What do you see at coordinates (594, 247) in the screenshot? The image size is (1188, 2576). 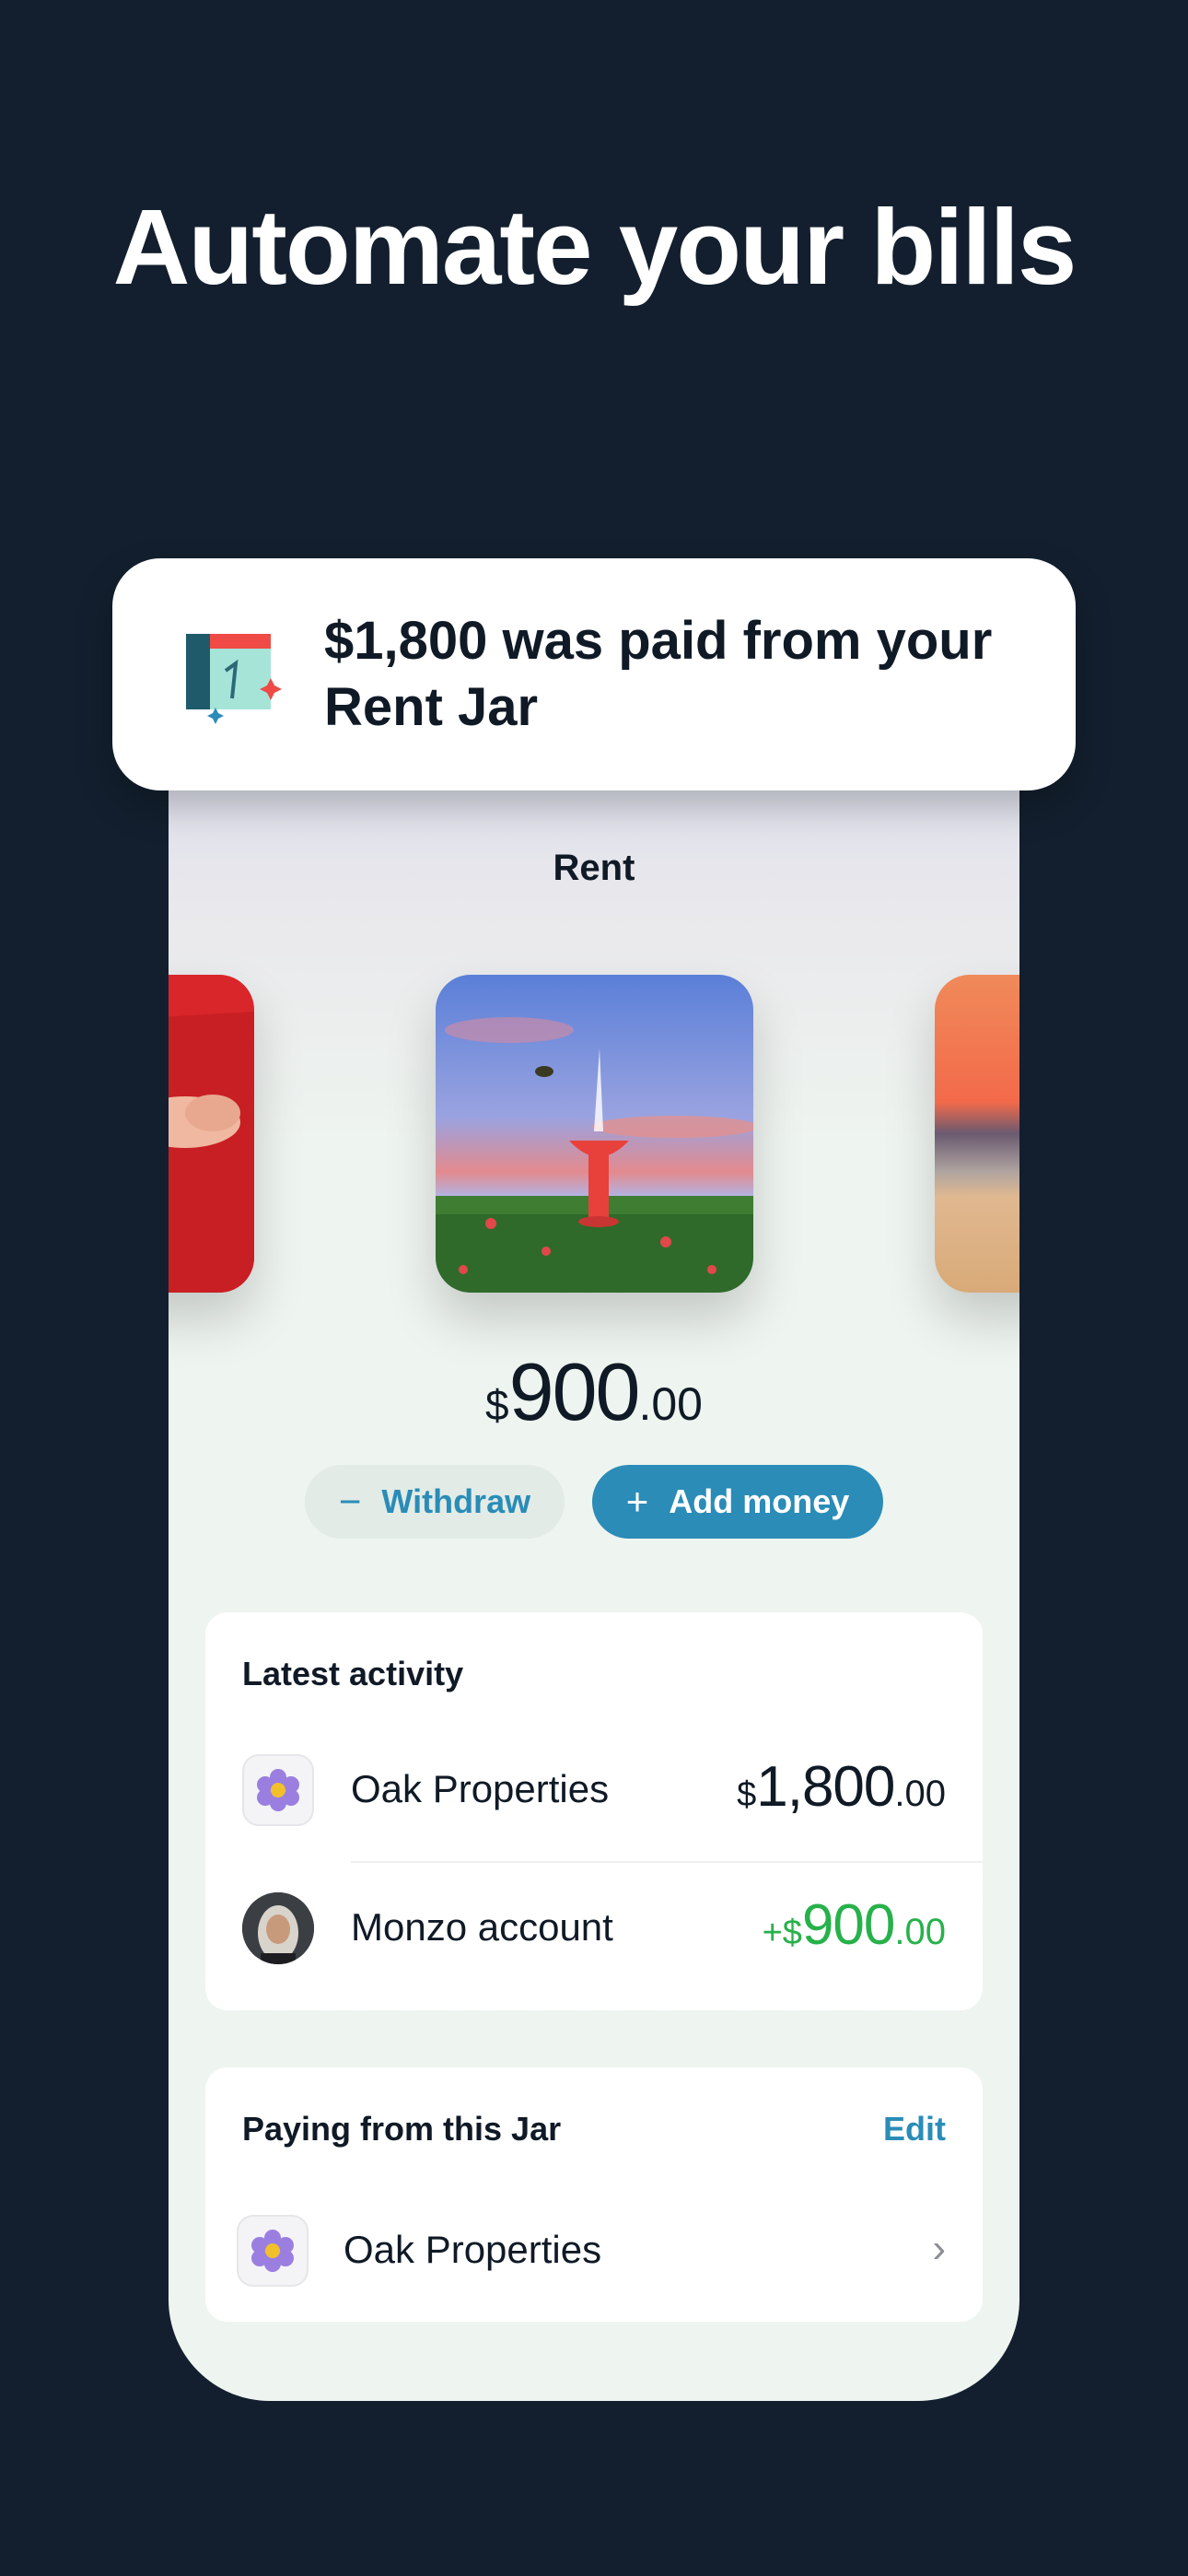 I see `headline: Automate your bills` at bounding box center [594, 247].